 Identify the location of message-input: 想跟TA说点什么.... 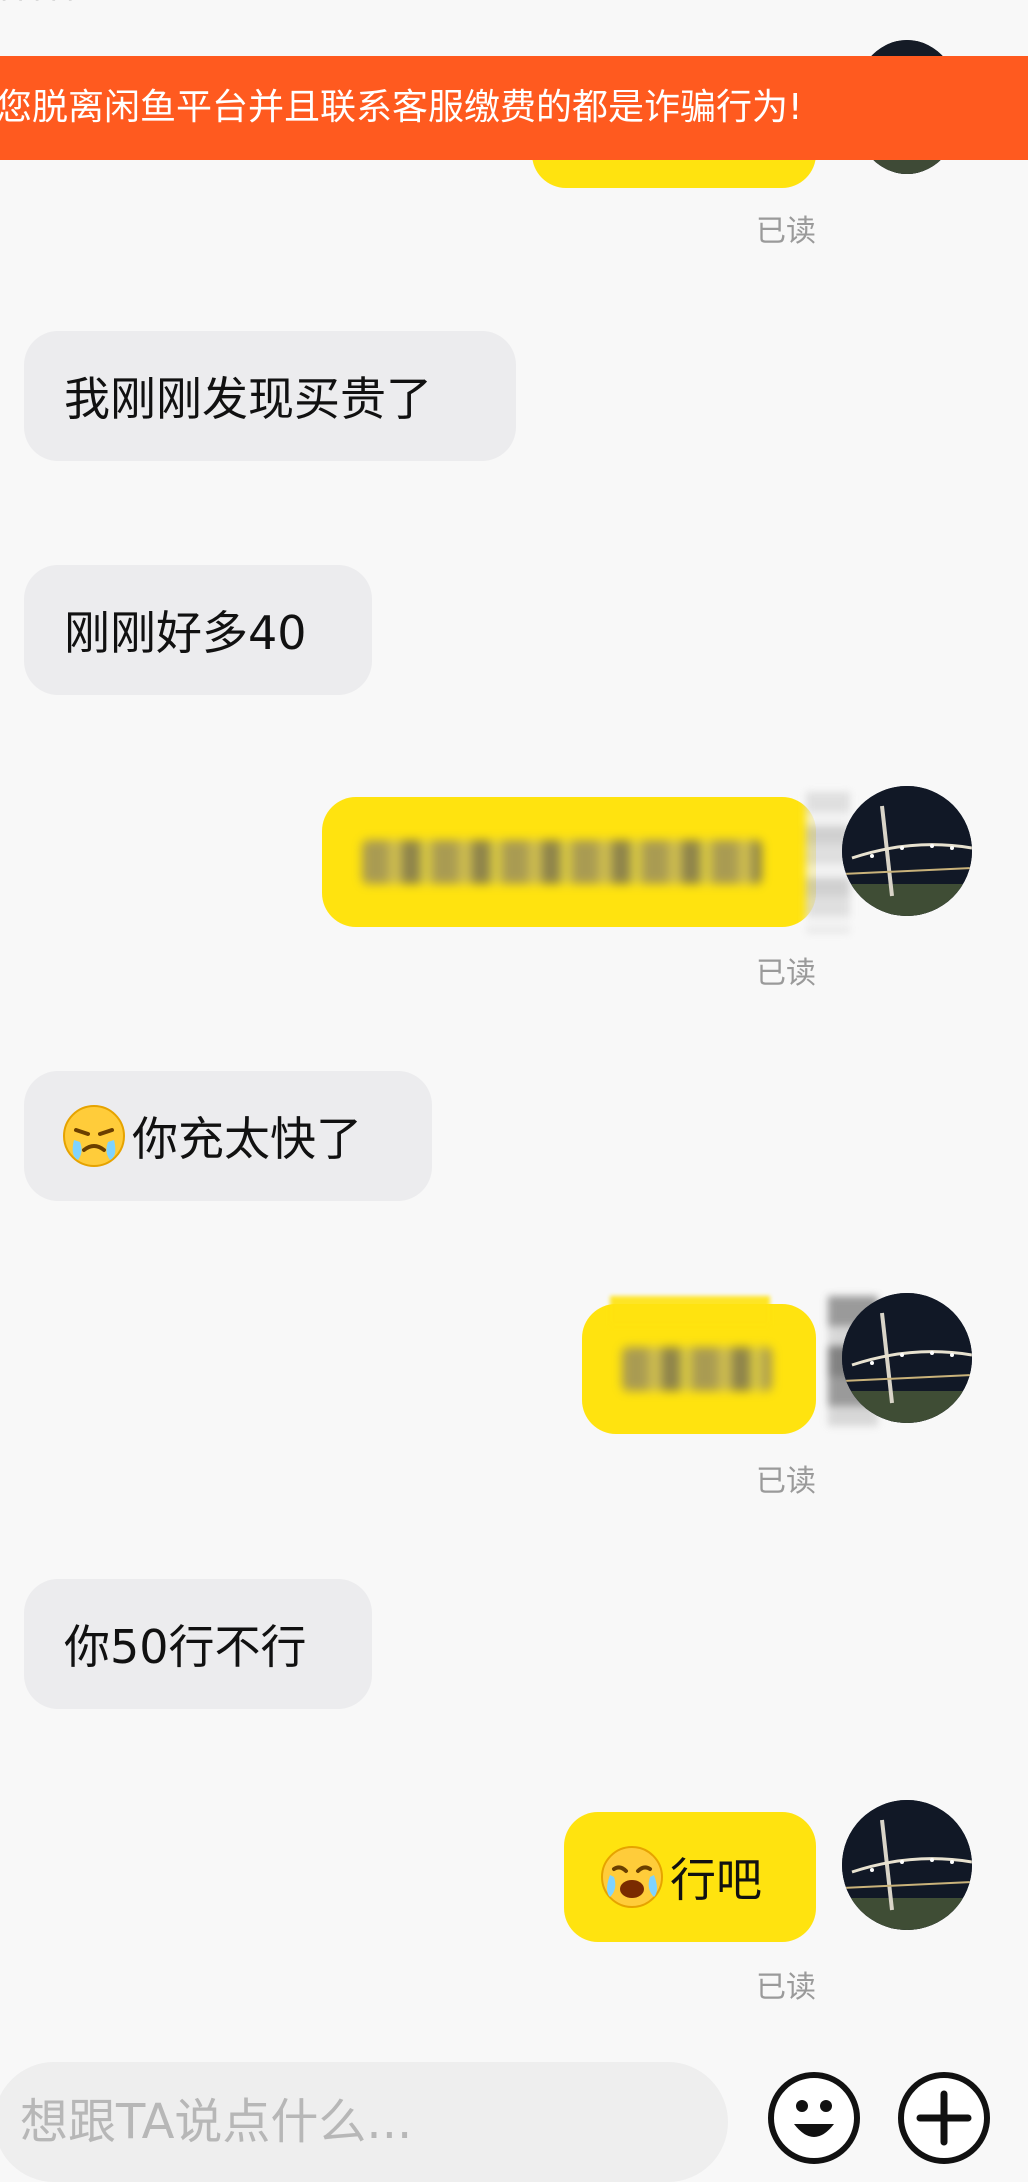
(364, 2122).